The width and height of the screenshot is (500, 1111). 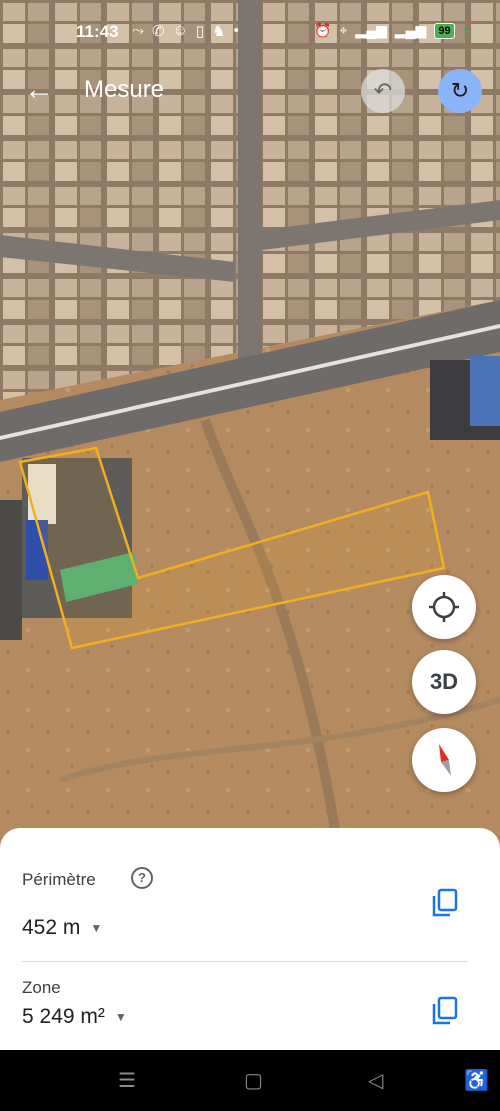 I want to click on back-nav-button: ◁, so click(x=375, y=1080).